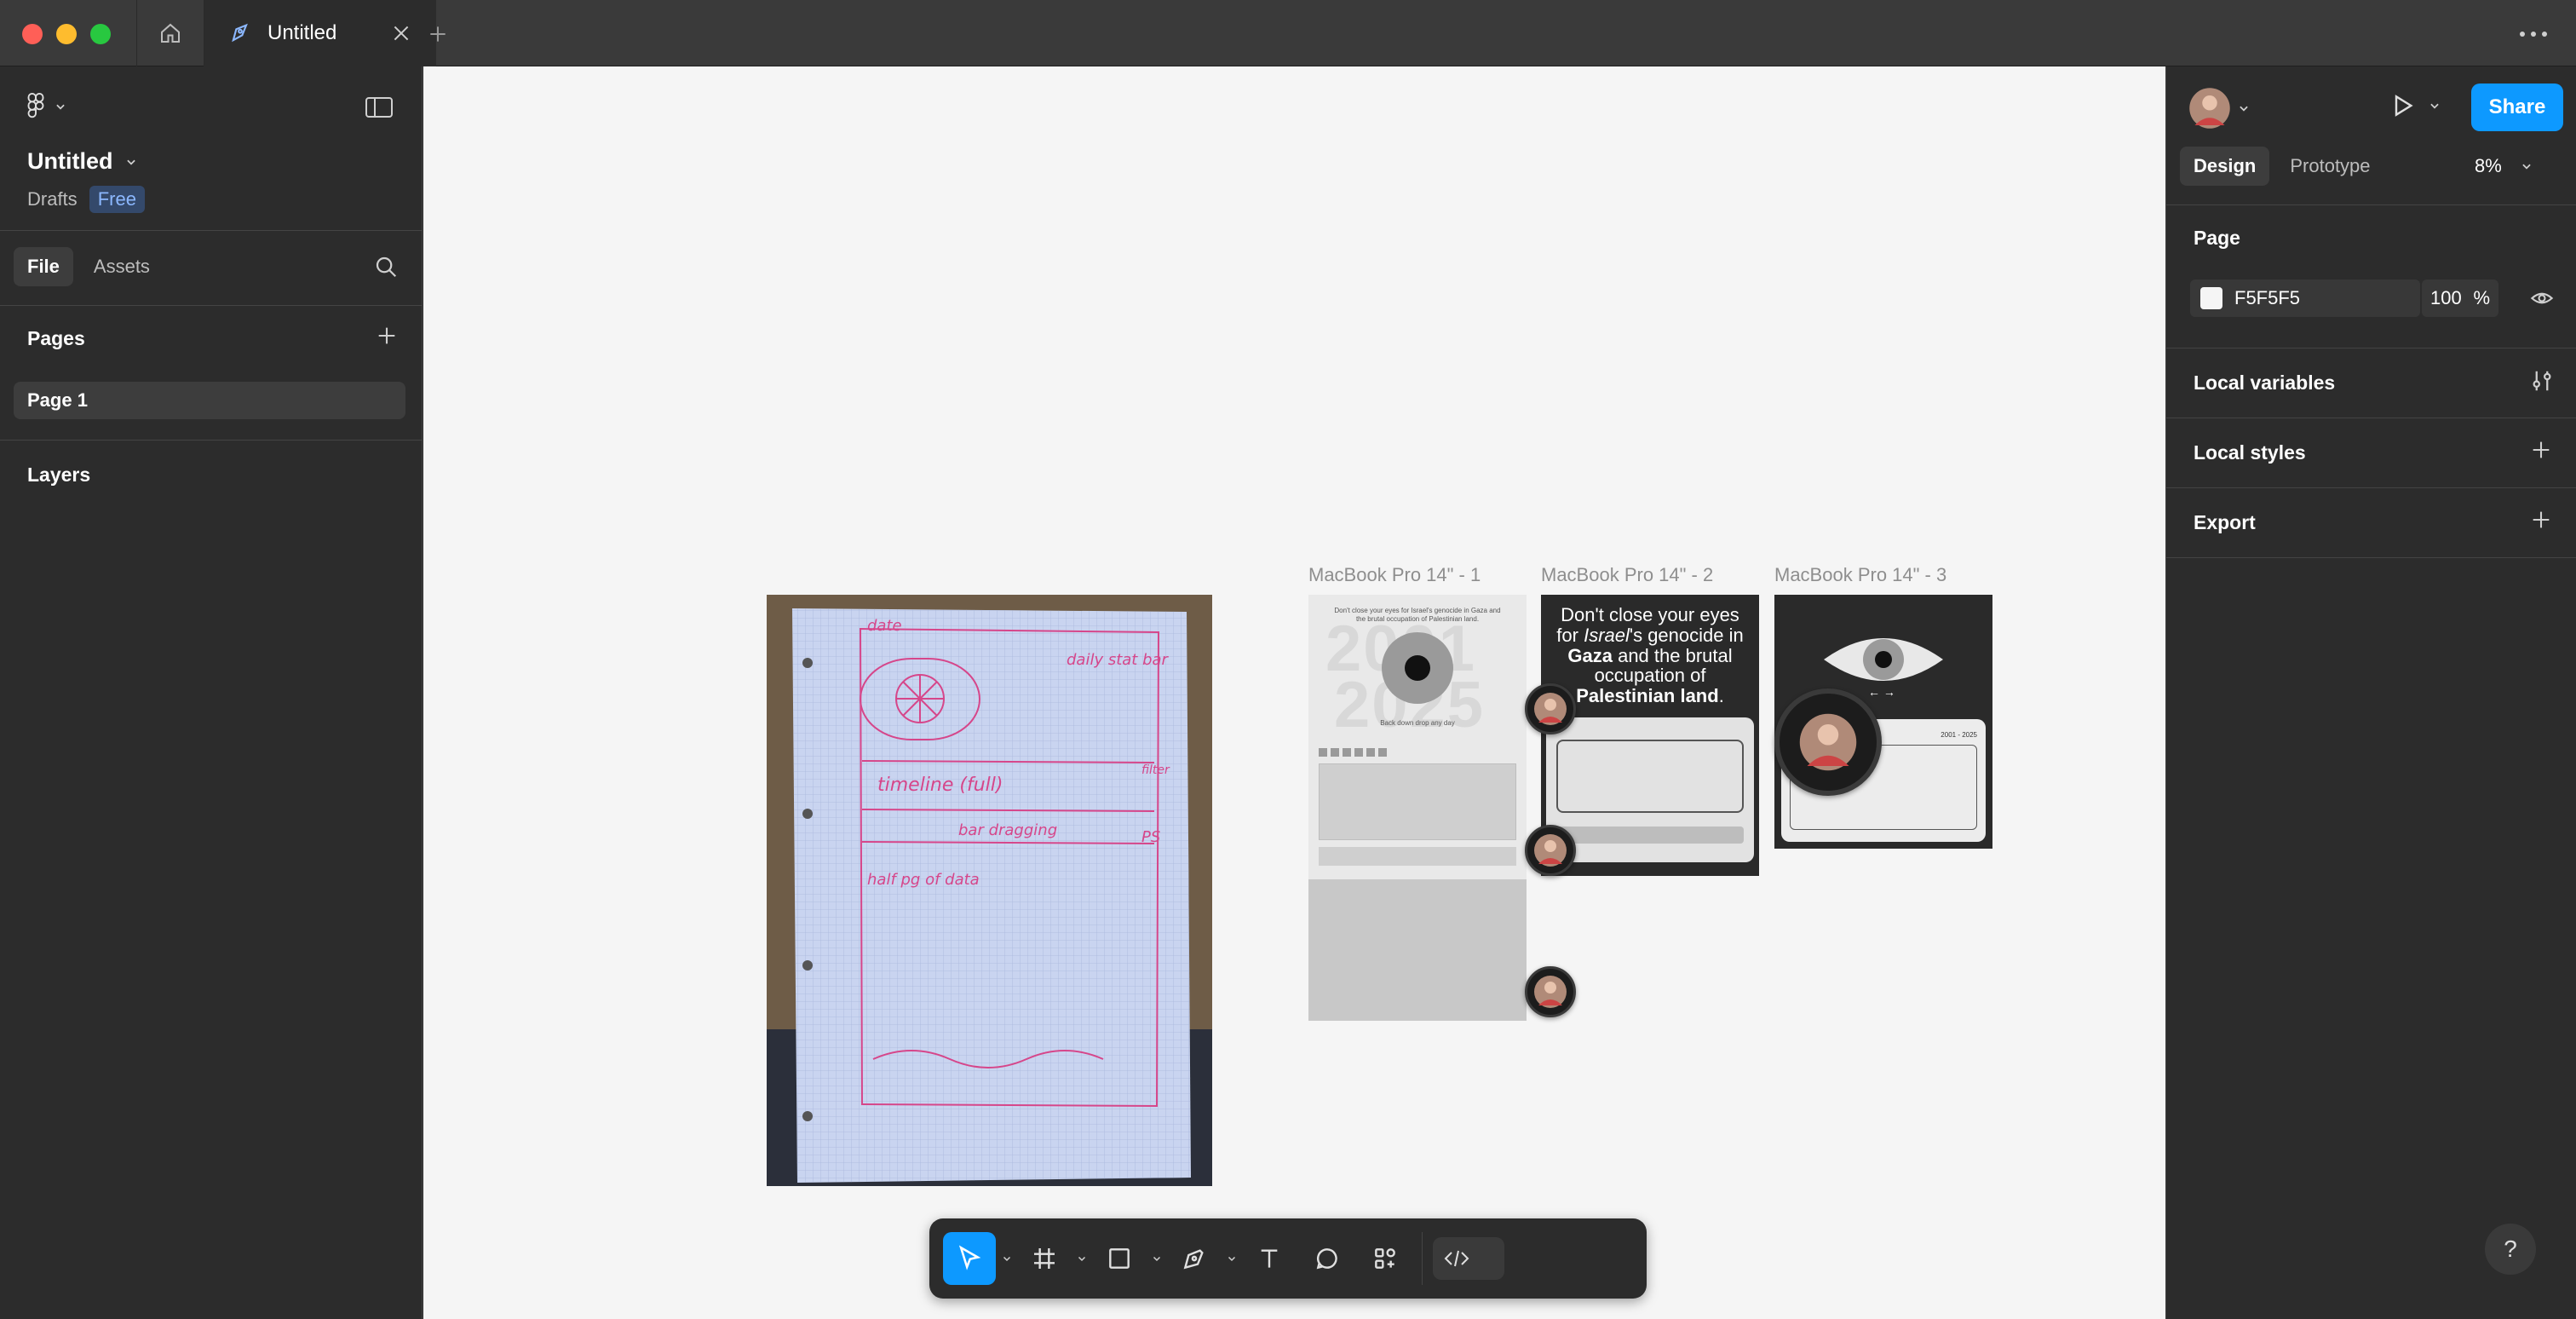  What do you see at coordinates (387, 338) in the screenshot?
I see `add-page-button` at bounding box center [387, 338].